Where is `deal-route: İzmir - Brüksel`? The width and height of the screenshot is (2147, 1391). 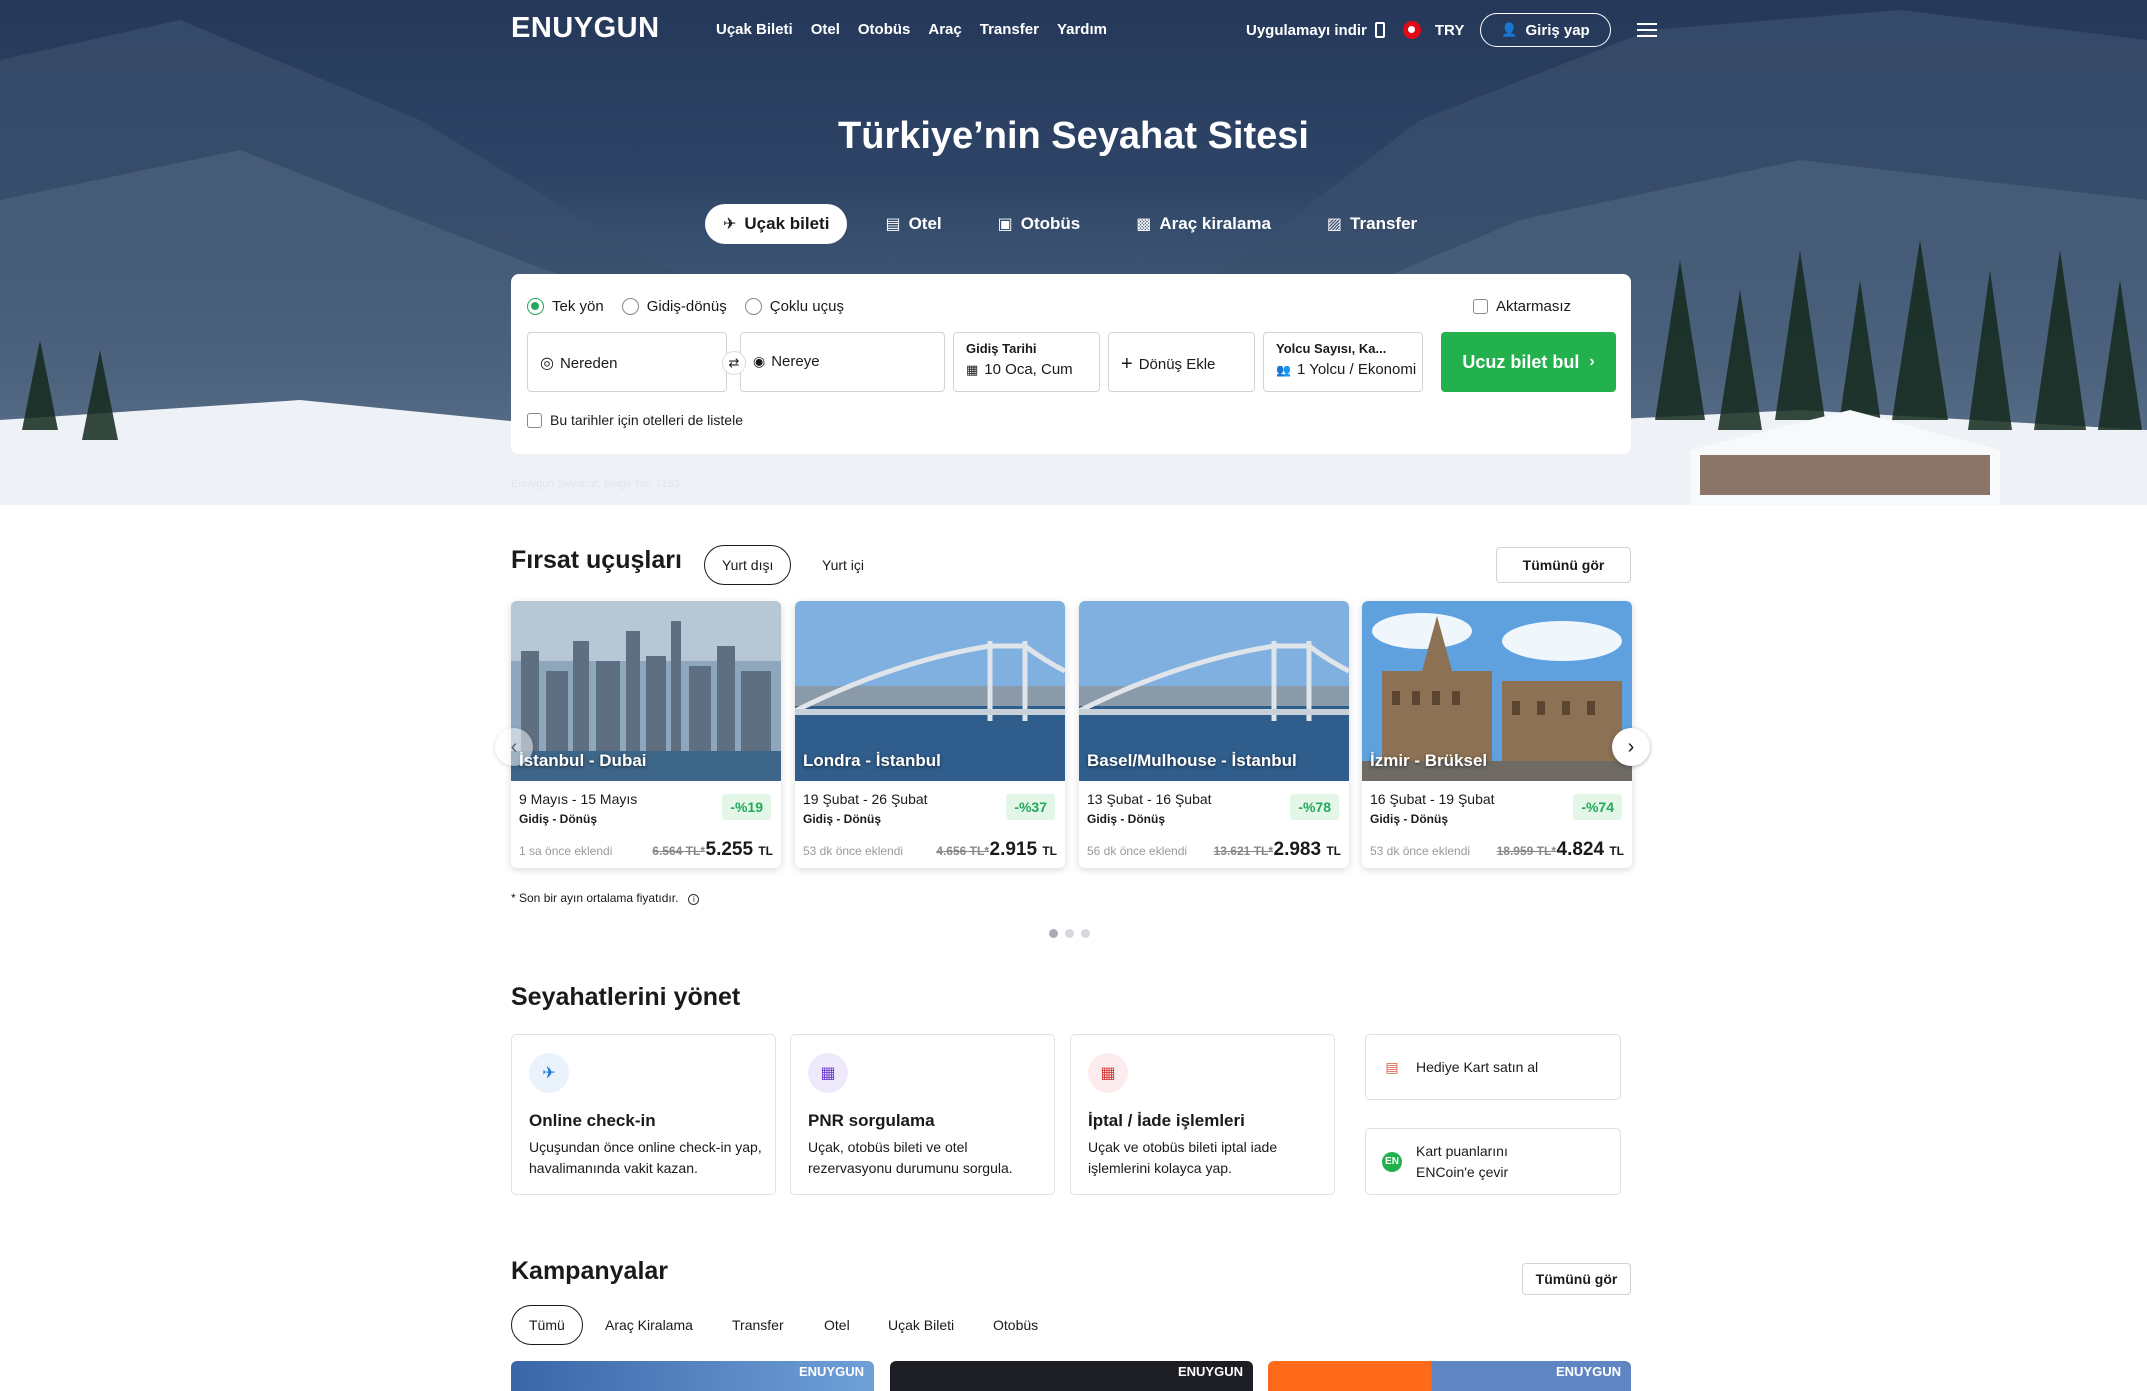 deal-route: İzmir - Brüksel is located at coordinates (1429, 760).